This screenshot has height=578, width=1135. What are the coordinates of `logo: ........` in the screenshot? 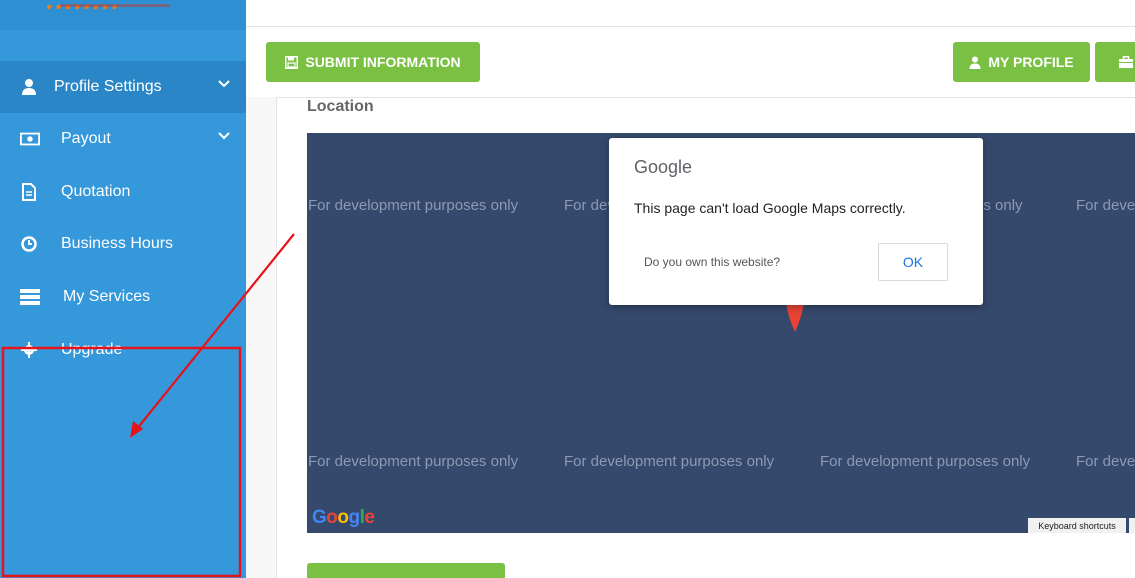 It's located at (82, 7).